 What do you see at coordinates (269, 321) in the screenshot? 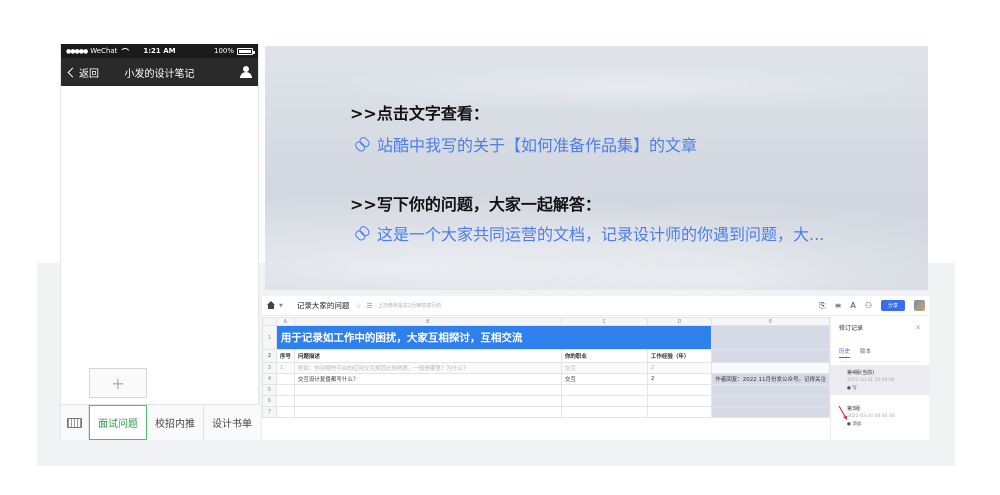
I see `corner-cell` at bounding box center [269, 321].